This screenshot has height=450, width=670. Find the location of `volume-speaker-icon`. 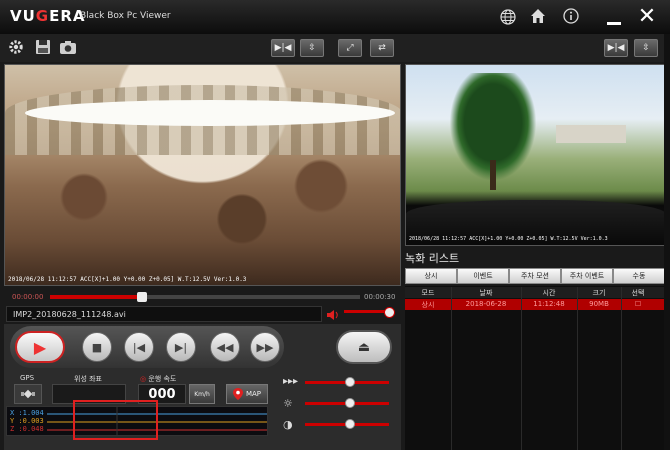

volume-speaker-icon is located at coordinates (333, 313).